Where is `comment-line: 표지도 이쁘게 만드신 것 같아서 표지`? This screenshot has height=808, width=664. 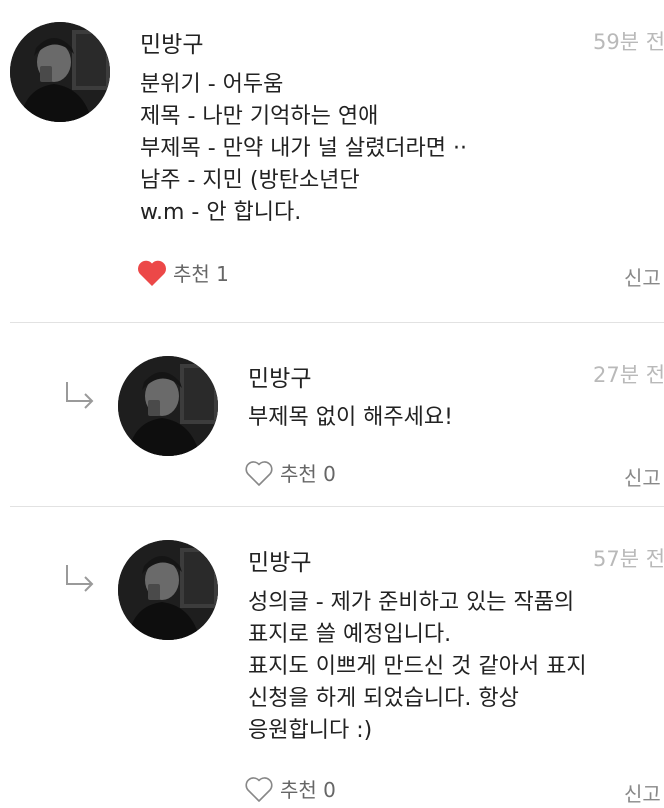
comment-line: 표지도 이쁘게 만드신 것 같아서 표지 is located at coordinates (417, 666).